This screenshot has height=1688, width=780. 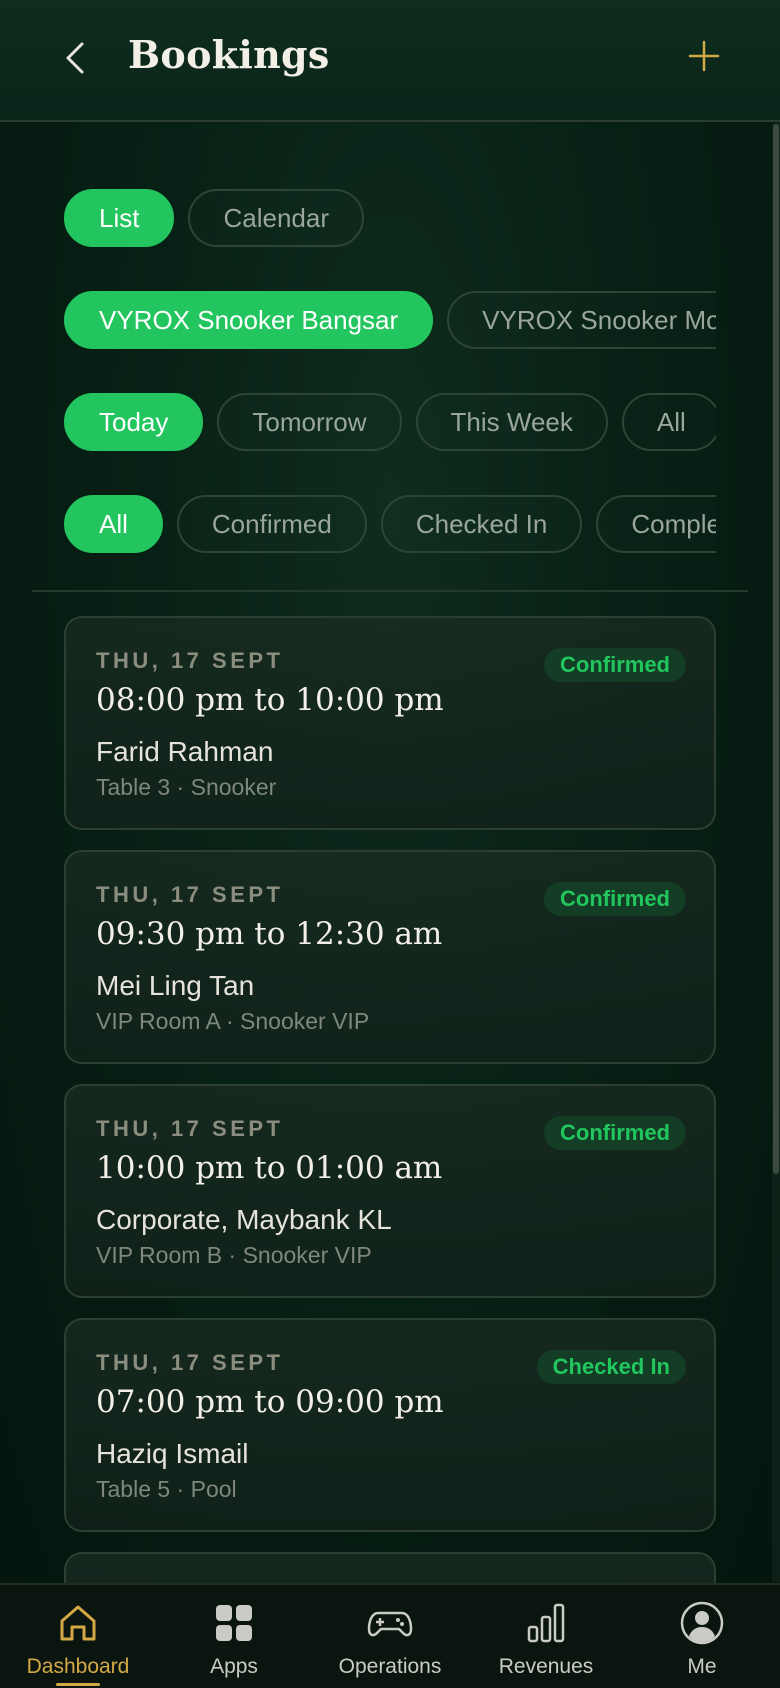 What do you see at coordinates (656, 524) in the screenshot?
I see `status-chip-completed: Completed` at bounding box center [656, 524].